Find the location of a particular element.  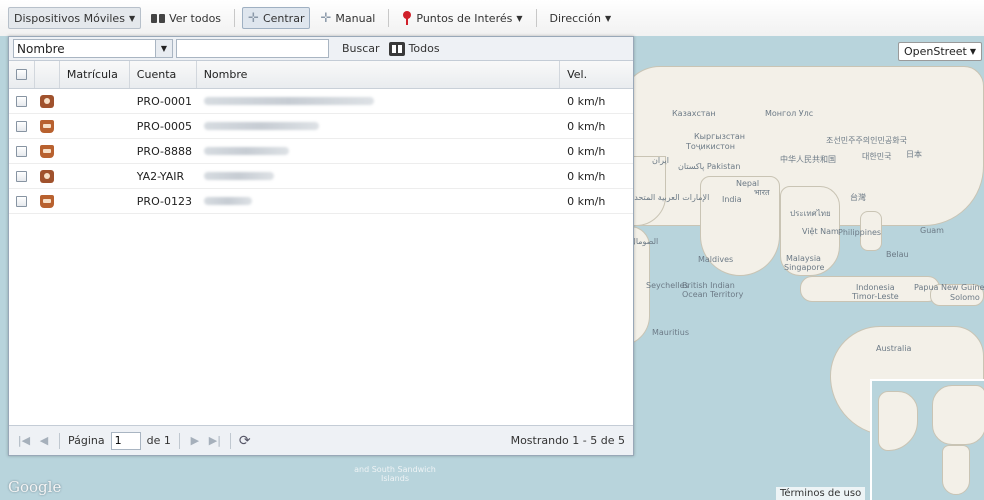

table-row: PRO-0001 0 km/h is located at coordinates (321, 101).